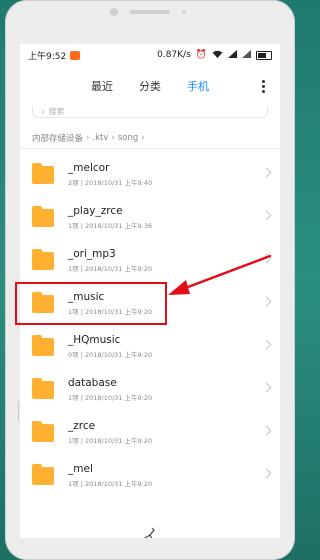  I want to click on breadcrumb-ktv: .ktv, so click(100, 138).